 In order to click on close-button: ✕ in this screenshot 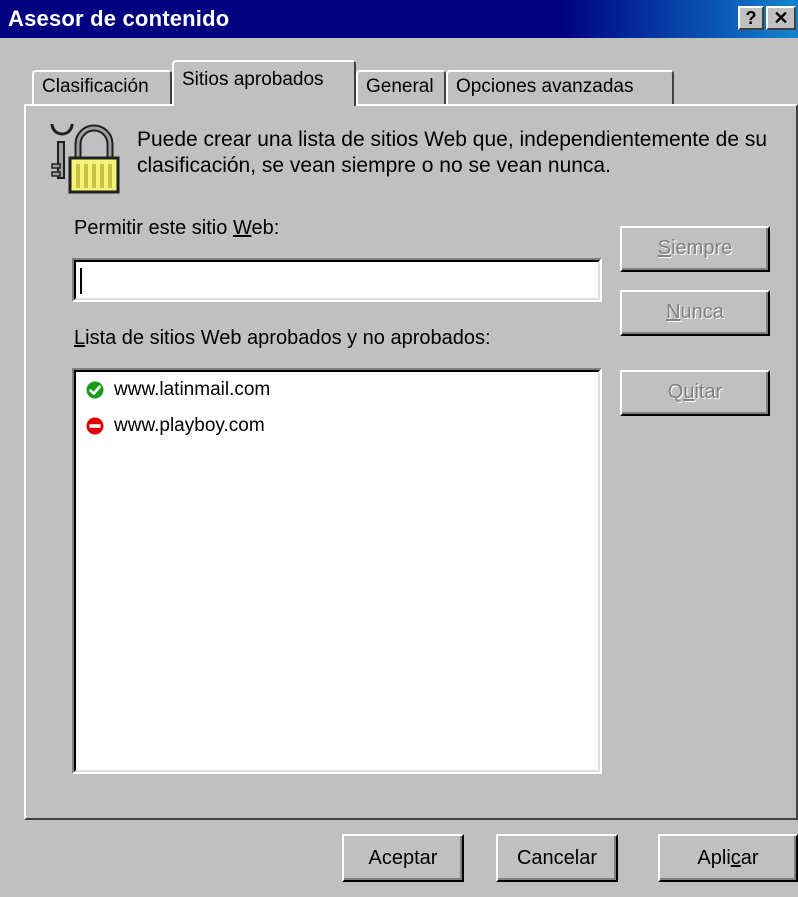, I will do `click(781, 18)`.